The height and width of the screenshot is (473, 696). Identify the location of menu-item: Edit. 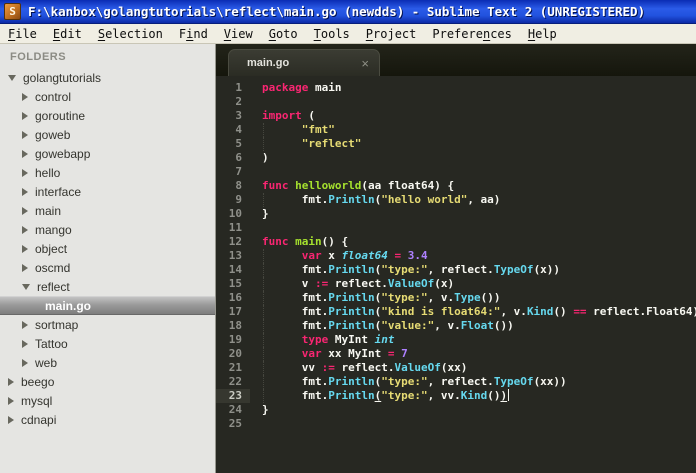
(67, 34).